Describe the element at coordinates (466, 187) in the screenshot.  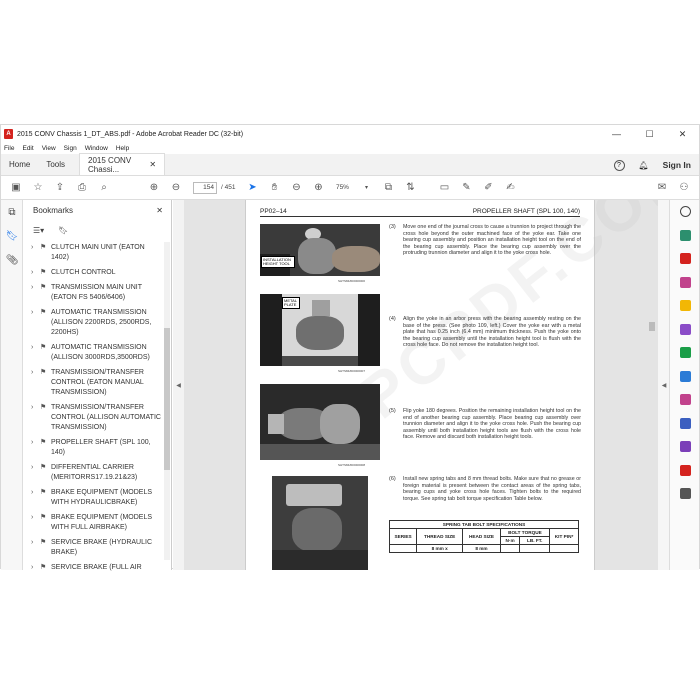
I see `pen-icon: ✎` at that location.